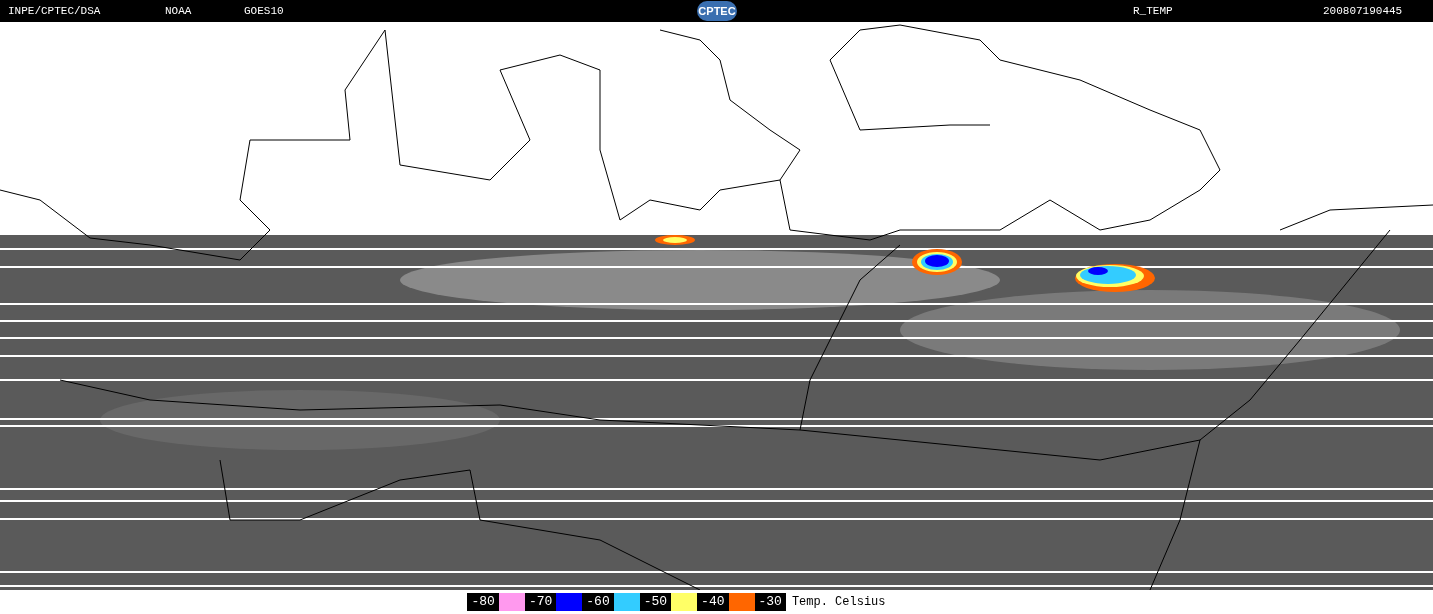 Image resolution: width=1433 pixels, height=614 pixels. What do you see at coordinates (717, 11) in the screenshot?
I see `logo: CPTEC` at bounding box center [717, 11].